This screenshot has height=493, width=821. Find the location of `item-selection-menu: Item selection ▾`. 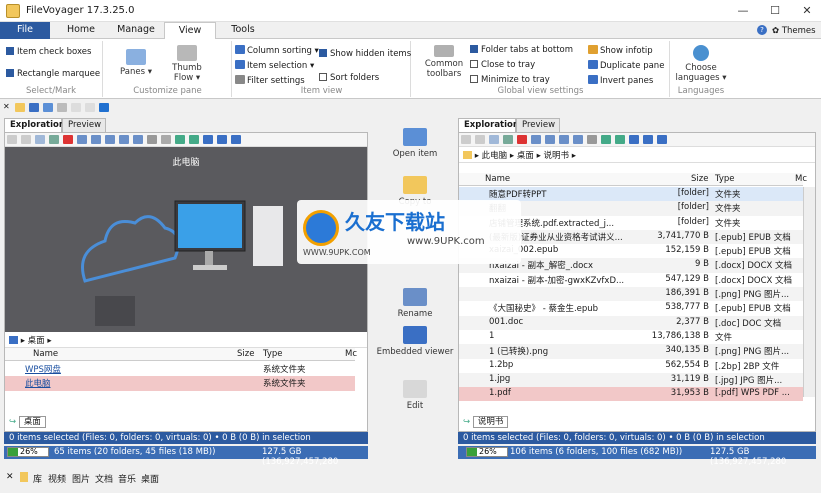

item-selection-menu: Item selection ▾ is located at coordinates (274, 65).